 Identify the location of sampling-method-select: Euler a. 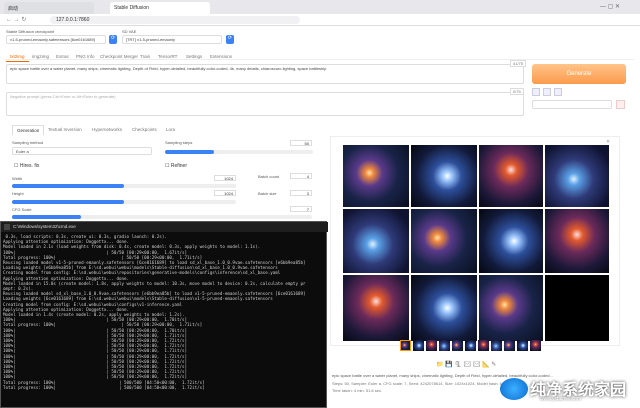
(82, 151).